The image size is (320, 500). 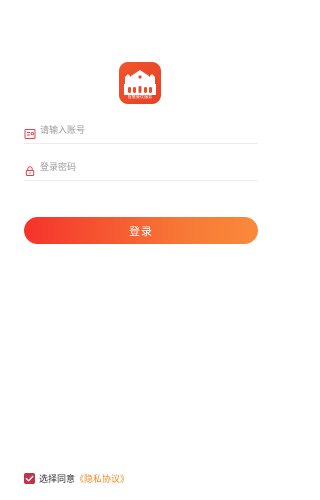 I want to click on app-logo: 智慧餐饮服务, so click(x=140, y=83).